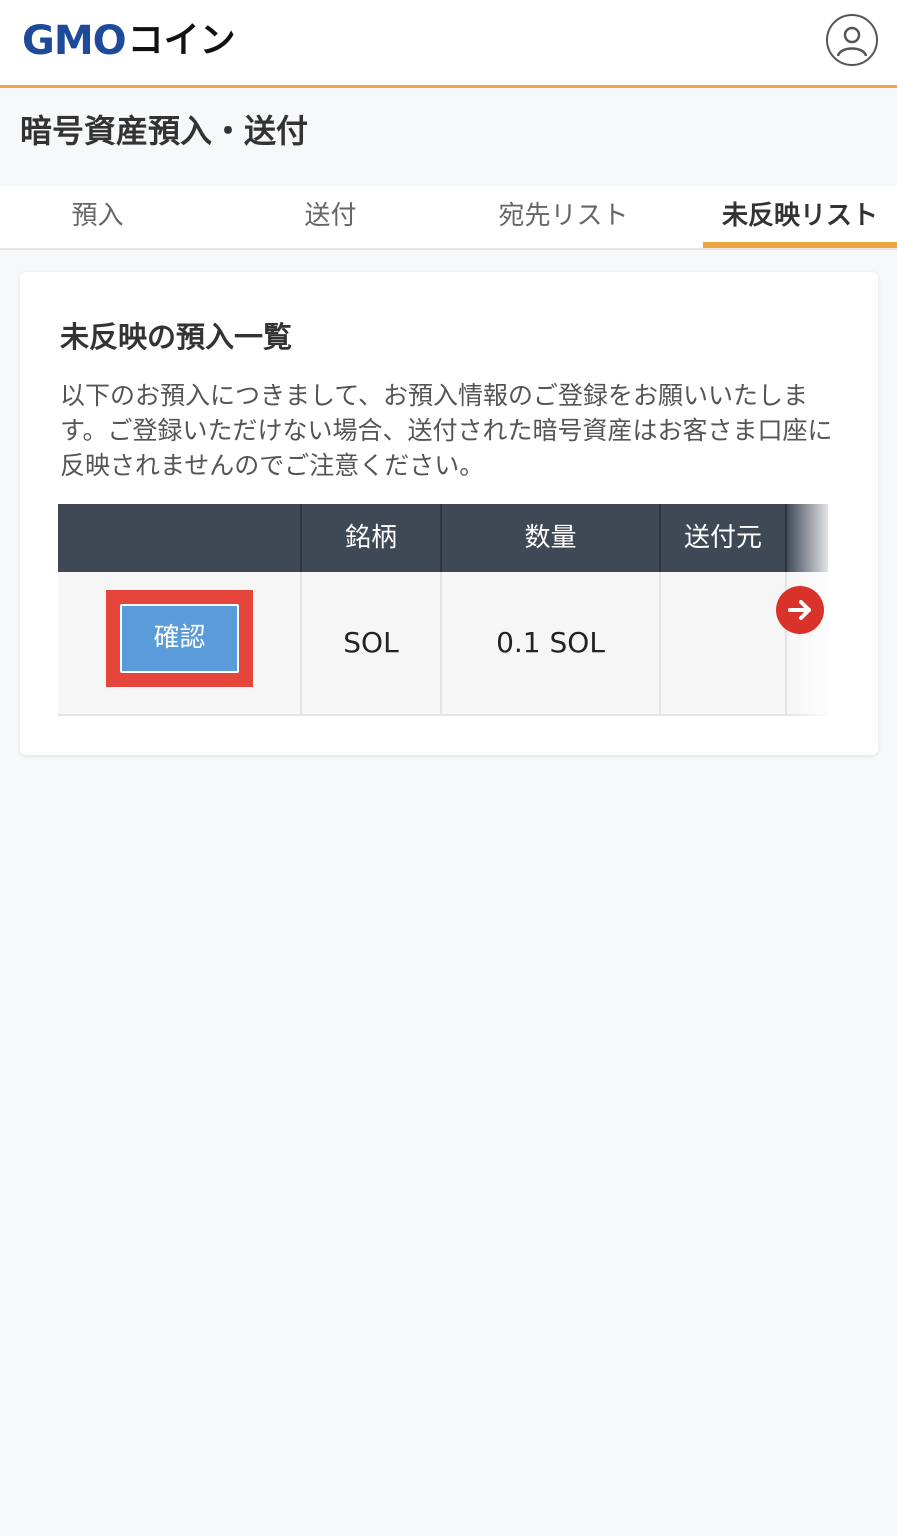  Describe the element at coordinates (448, 218) in the screenshot. I see `tab-bar: 預入 送付 宛先リスト 未反映リスト` at that location.